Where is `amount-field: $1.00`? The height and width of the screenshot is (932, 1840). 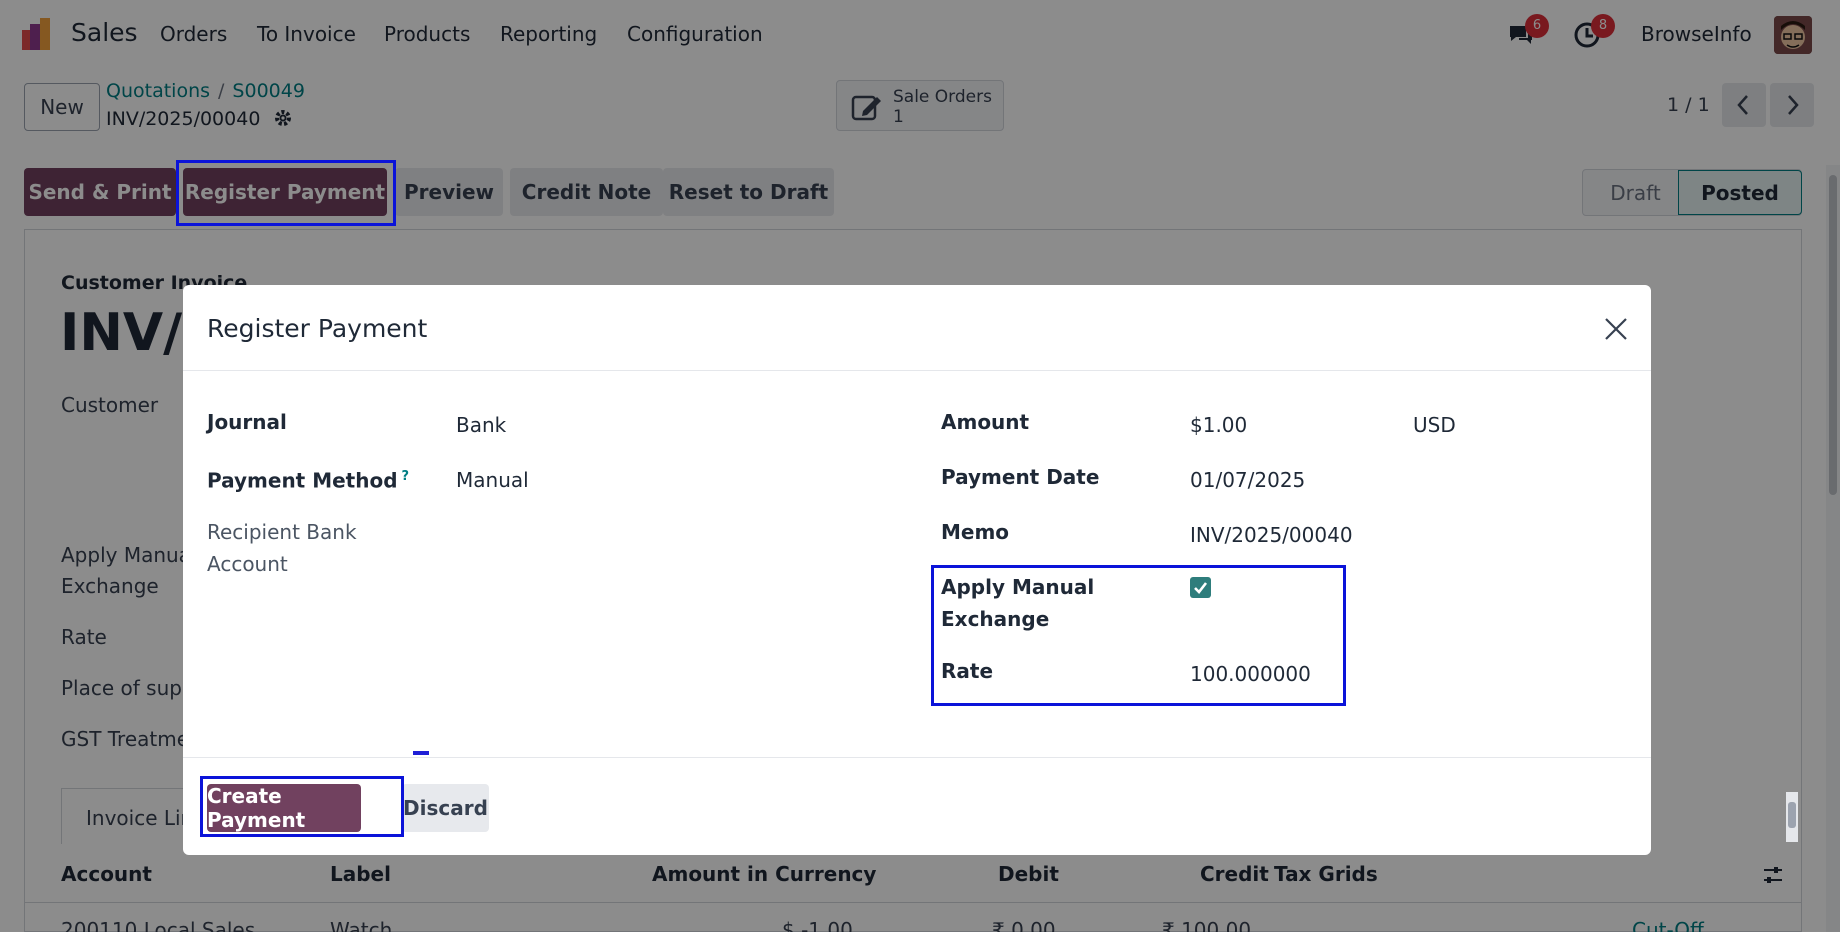
amount-field: $1.00 is located at coordinates (1218, 425).